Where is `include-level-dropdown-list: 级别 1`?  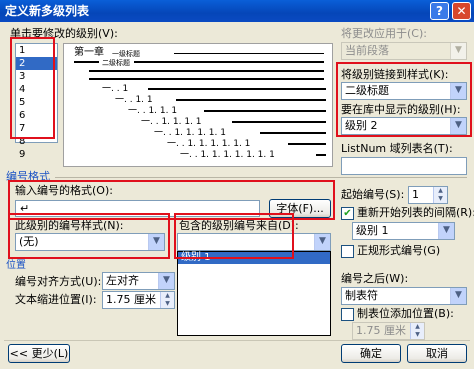 include-level-dropdown-list: 级别 1 is located at coordinates (254, 293).